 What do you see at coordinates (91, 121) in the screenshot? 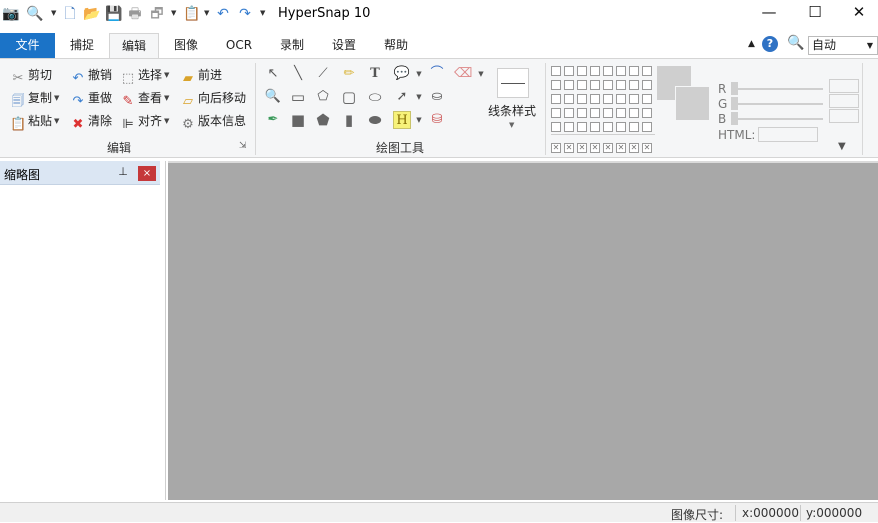
I see `clear-button: ✖ 清除` at bounding box center [91, 121].